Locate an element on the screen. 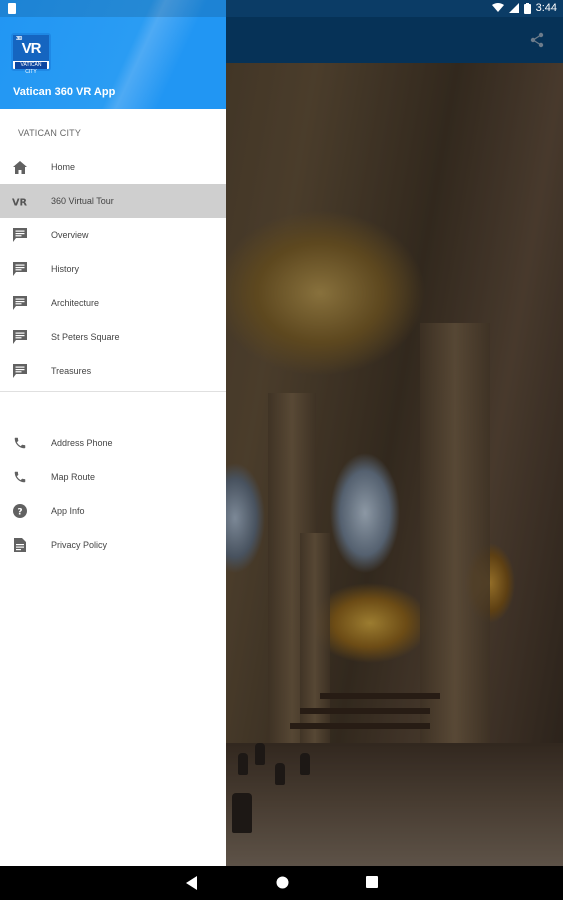 The height and width of the screenshot is (900, 563). clock: 3:44 is located at coordinates (546, 8).